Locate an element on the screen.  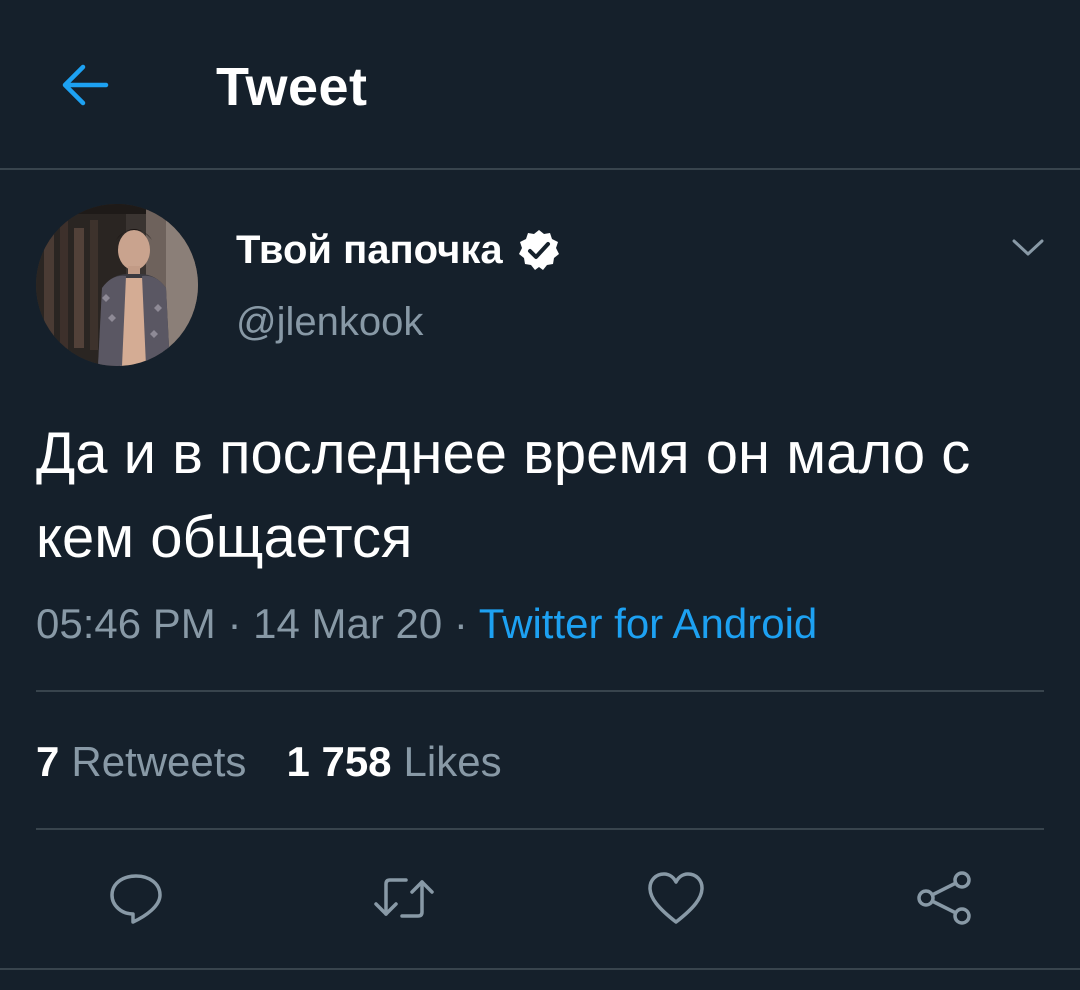
author-handle: @jlenkook is located at coordinates (329, 322).